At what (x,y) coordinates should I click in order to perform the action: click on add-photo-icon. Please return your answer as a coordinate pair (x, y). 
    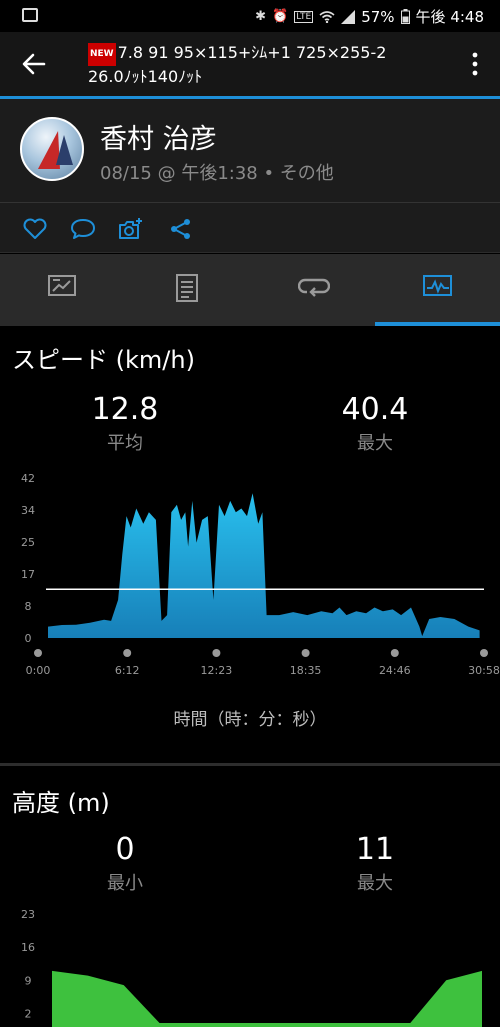
    Looking at the image, I should click on (131, 229).